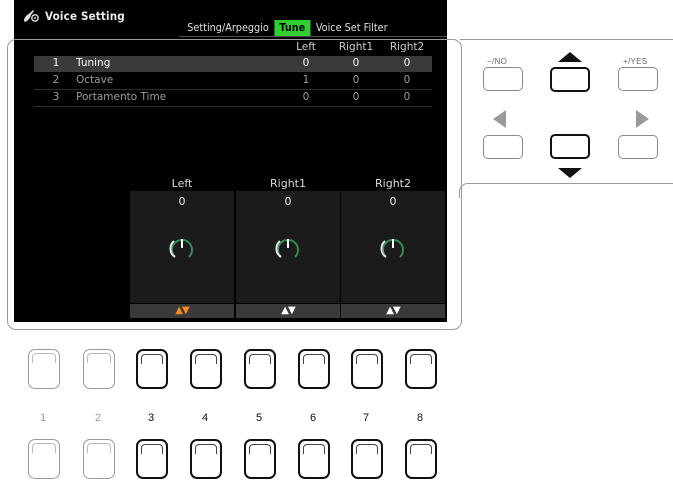 Image resolution: width=673 pixels, height=488 pixels. I want to click on param-number: 2, so click(56, 80).